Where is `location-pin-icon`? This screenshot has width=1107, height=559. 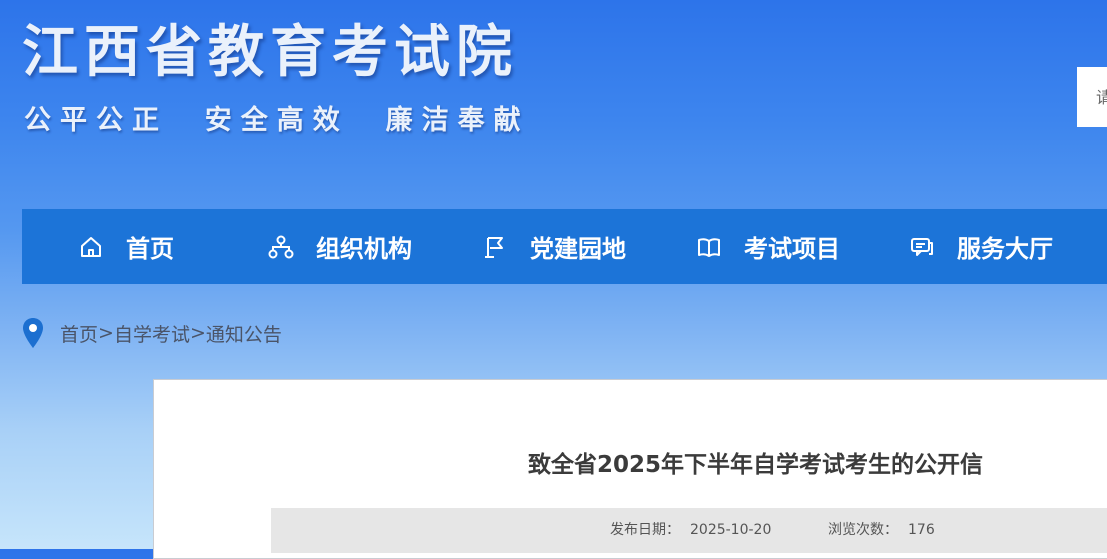
location-pin-icon is located at coordinates (33, 333).